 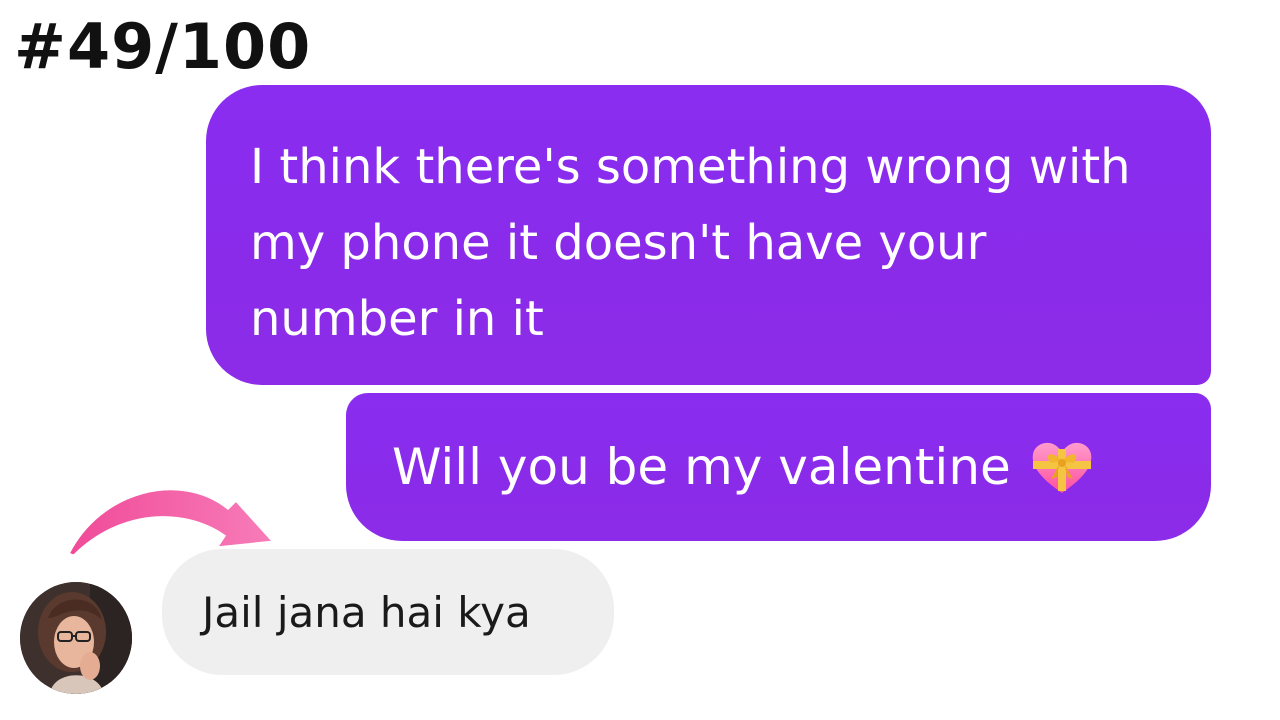 I want to click on heart-with-ribbon-icon, so click(x=1062, y=467).